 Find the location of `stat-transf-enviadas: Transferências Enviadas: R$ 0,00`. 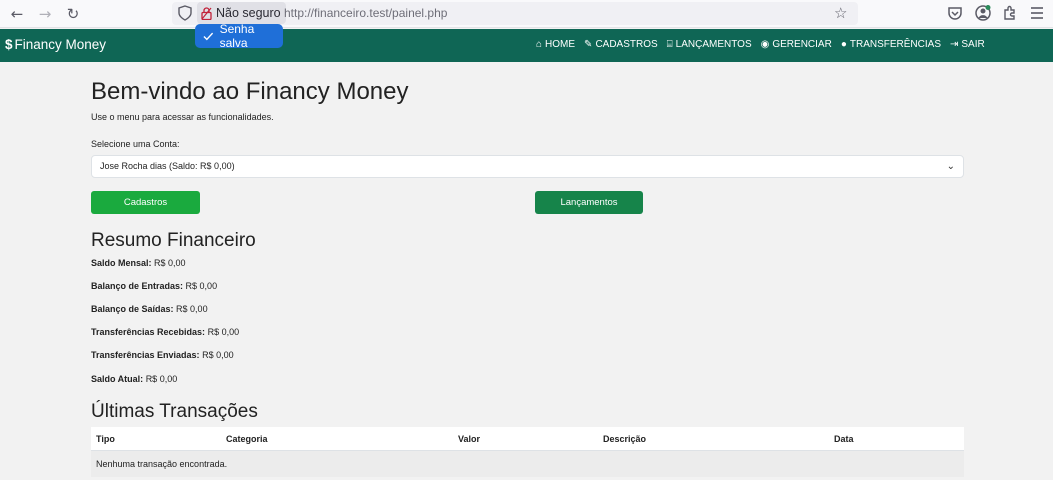

stat-transf-enviadas: Transferências Enviadas: R$ 0,00 is located at coordinates (162, 355).